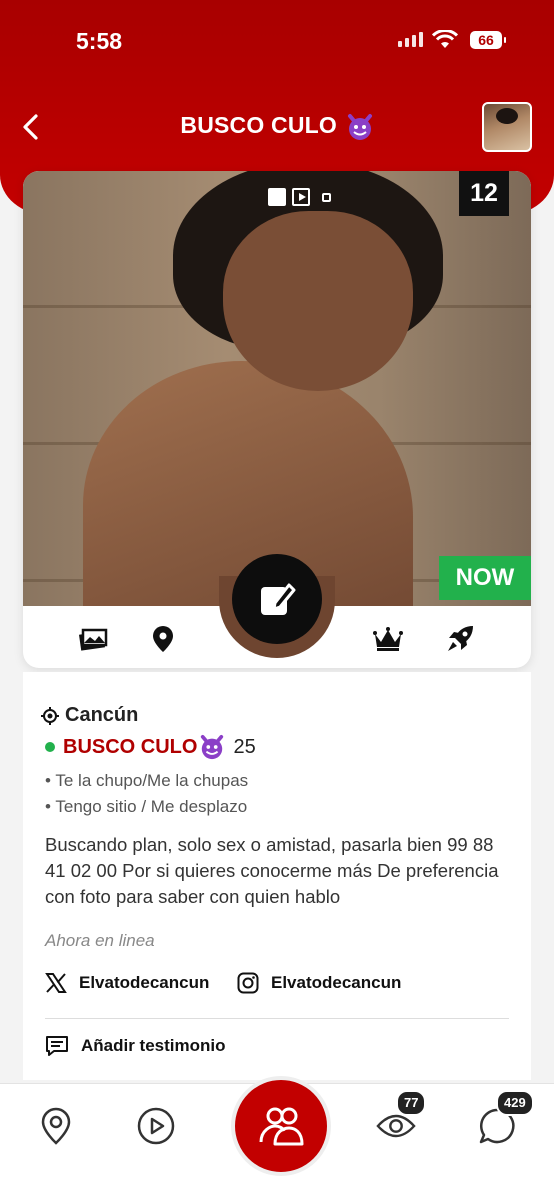 This screenshot has width=554, height=1201. Describe the element at coordinates (485, 578) in the screenshot. I see `now-badge: NOW` at that location.